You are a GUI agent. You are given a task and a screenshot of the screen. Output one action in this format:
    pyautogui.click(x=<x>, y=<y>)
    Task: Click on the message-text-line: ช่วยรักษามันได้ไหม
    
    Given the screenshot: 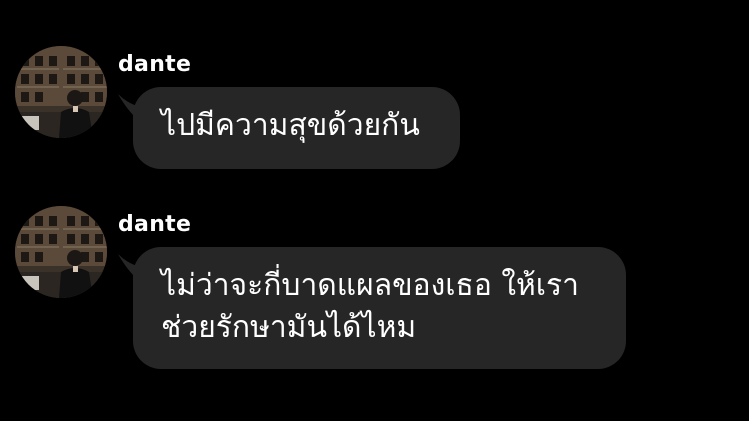 What is the action you would take?
    pyautogui.click(x=289, y=327)
    